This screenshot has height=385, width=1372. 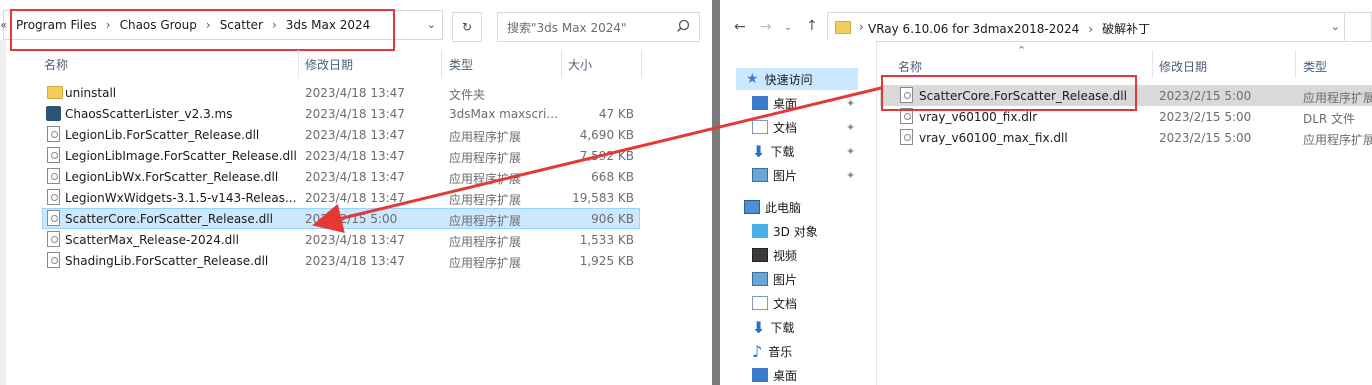 I want to click on file-size: 7,592 KB, so click(x=606, y=156).